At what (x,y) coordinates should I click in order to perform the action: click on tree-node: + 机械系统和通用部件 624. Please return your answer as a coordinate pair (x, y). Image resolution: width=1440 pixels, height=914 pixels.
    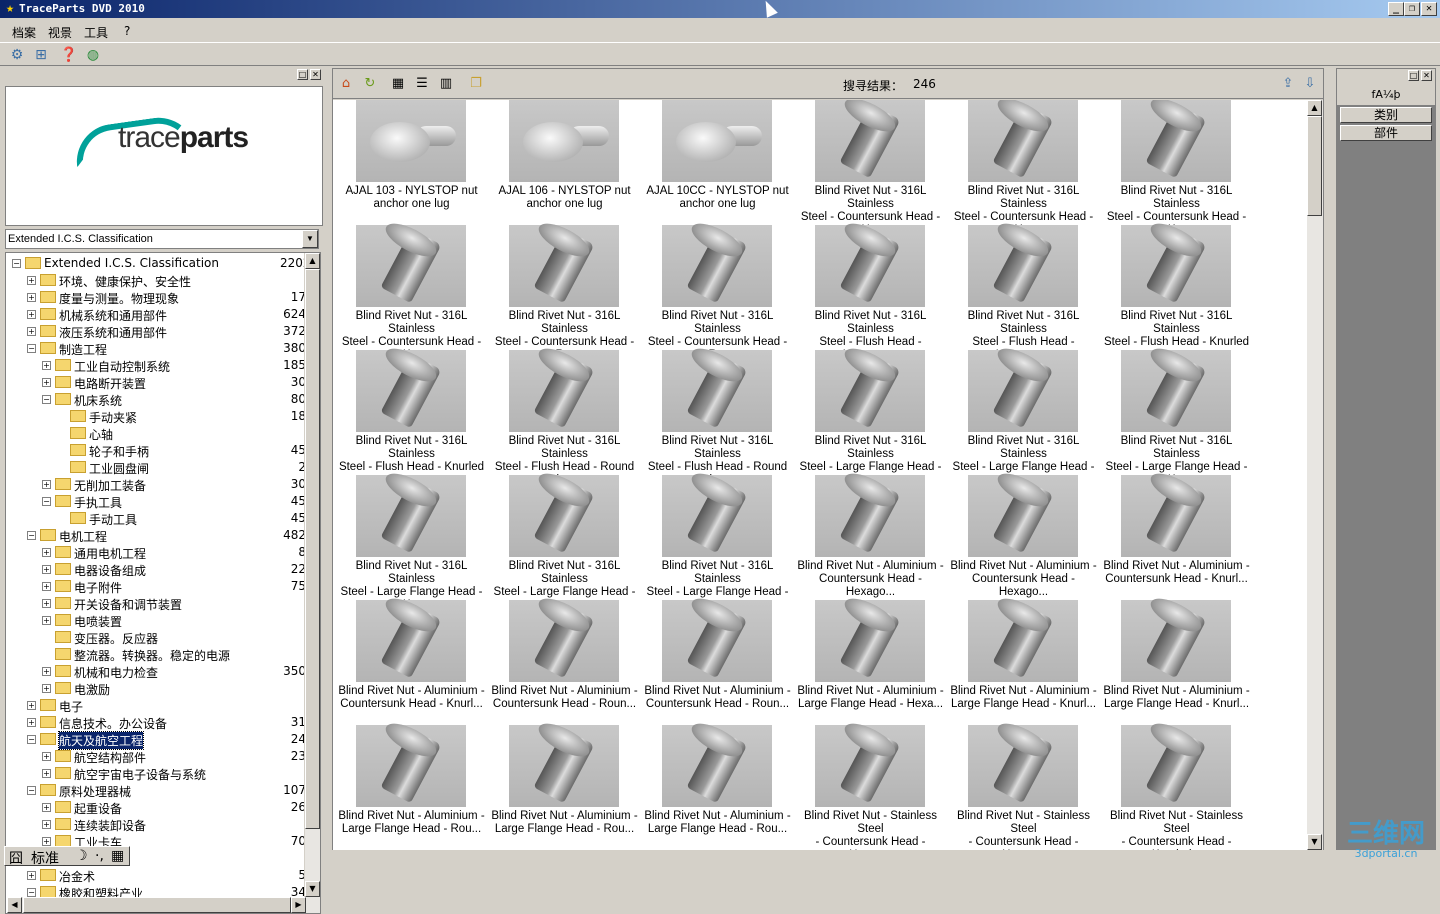
    Looking at the image, I should click on (156, 314).